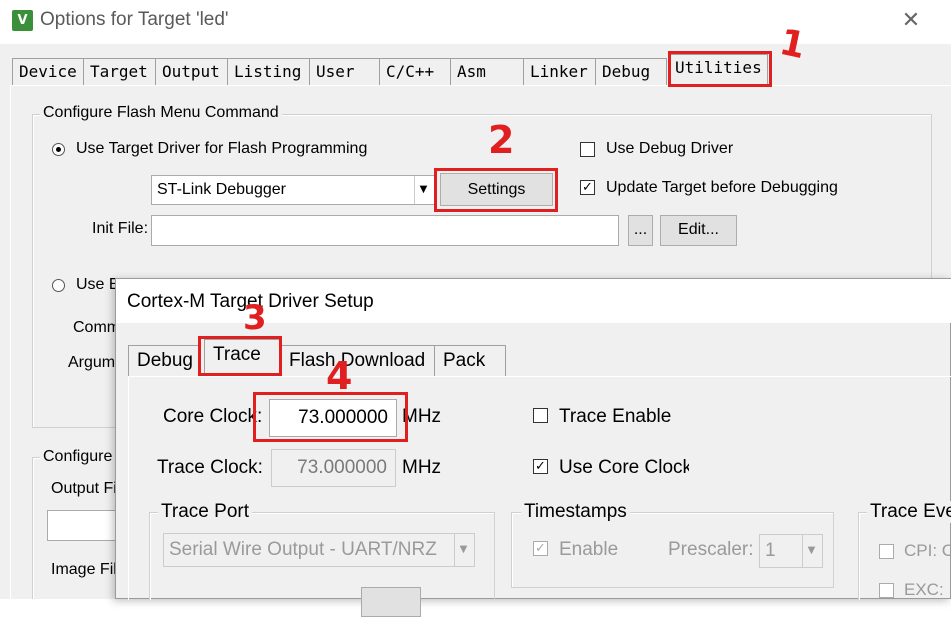 The width and height of the screenshot is (951, 617). What do you see at coordinates (119, 71) in the screenshot?
I see `tab-target: Target` at bounding box center [119, 71].